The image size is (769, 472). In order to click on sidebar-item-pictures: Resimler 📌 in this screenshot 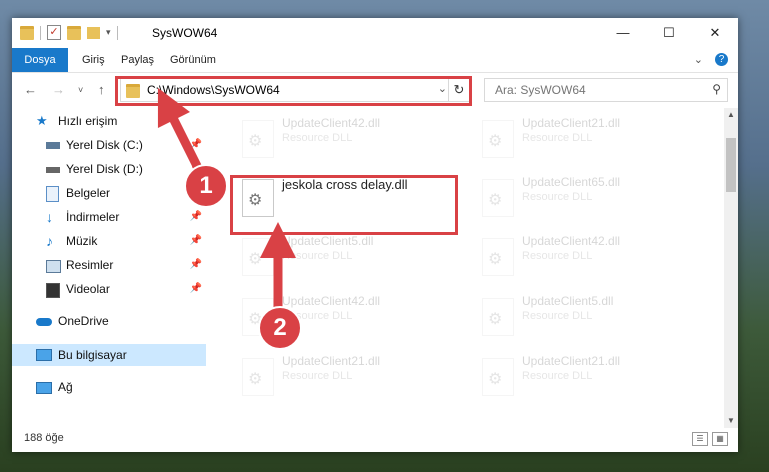, I will do `click(109, 265)`.